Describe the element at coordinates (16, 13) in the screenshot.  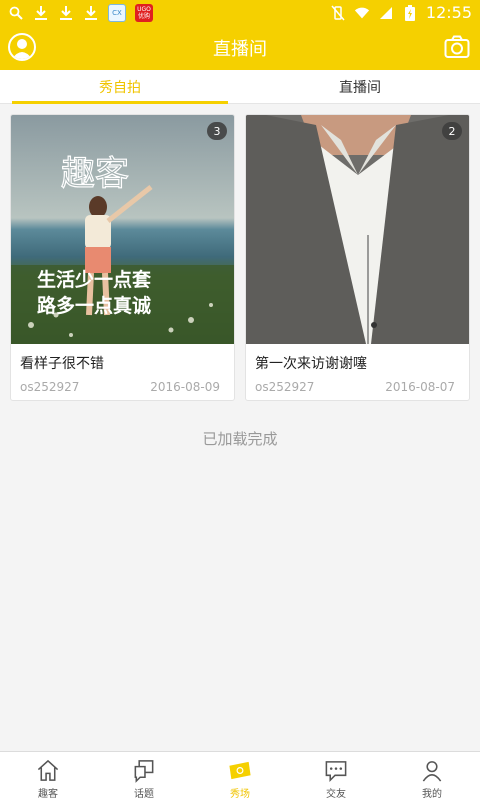
I see `search-icon` at that location.